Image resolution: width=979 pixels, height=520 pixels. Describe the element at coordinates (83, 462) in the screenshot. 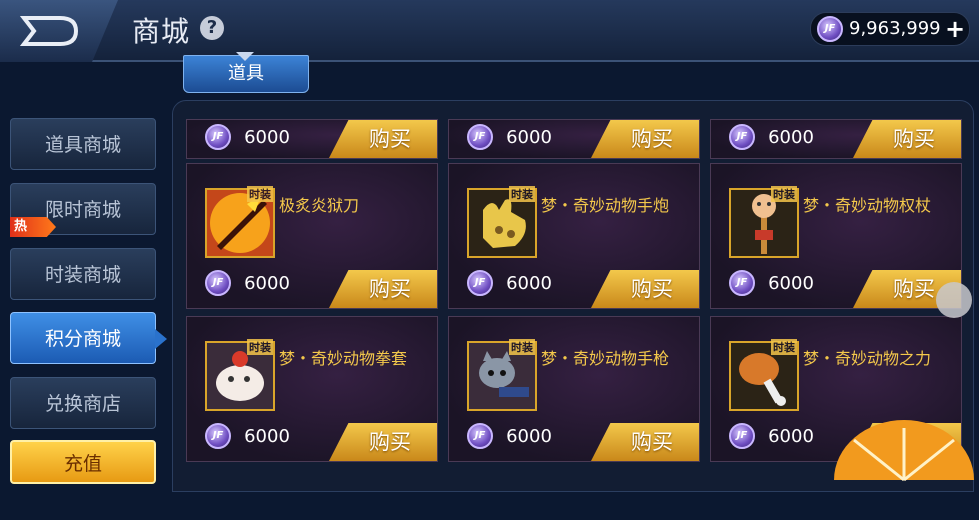

I see `recharge-button: 充值` at that location.